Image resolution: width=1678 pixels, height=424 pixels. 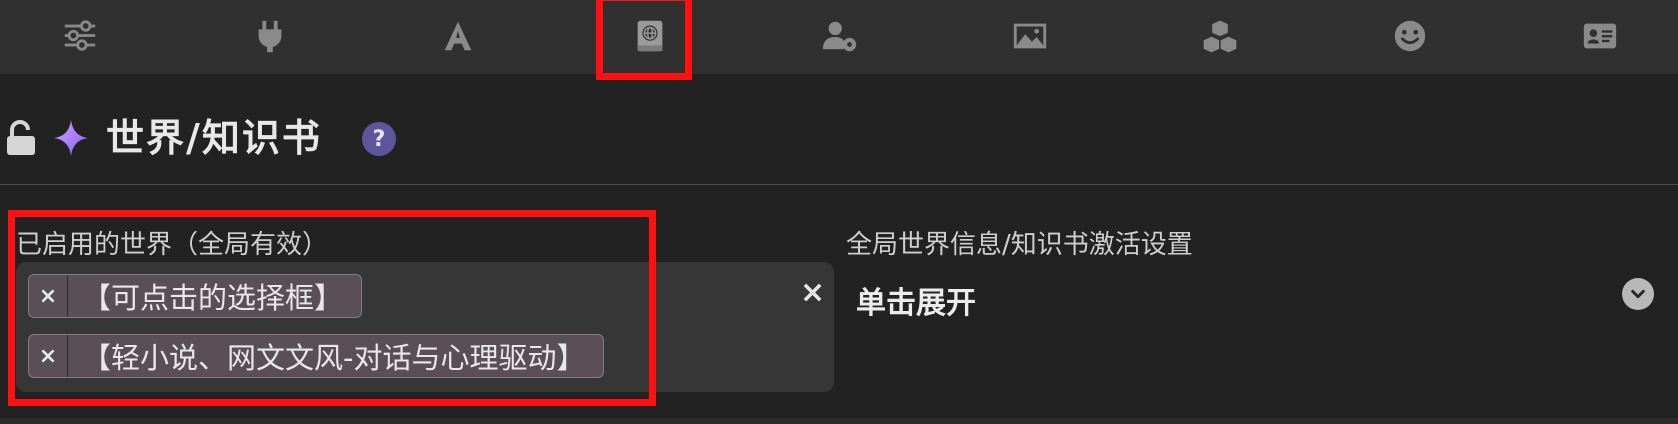 I want to click on user-gear-icon, so click(x=840, y=36).